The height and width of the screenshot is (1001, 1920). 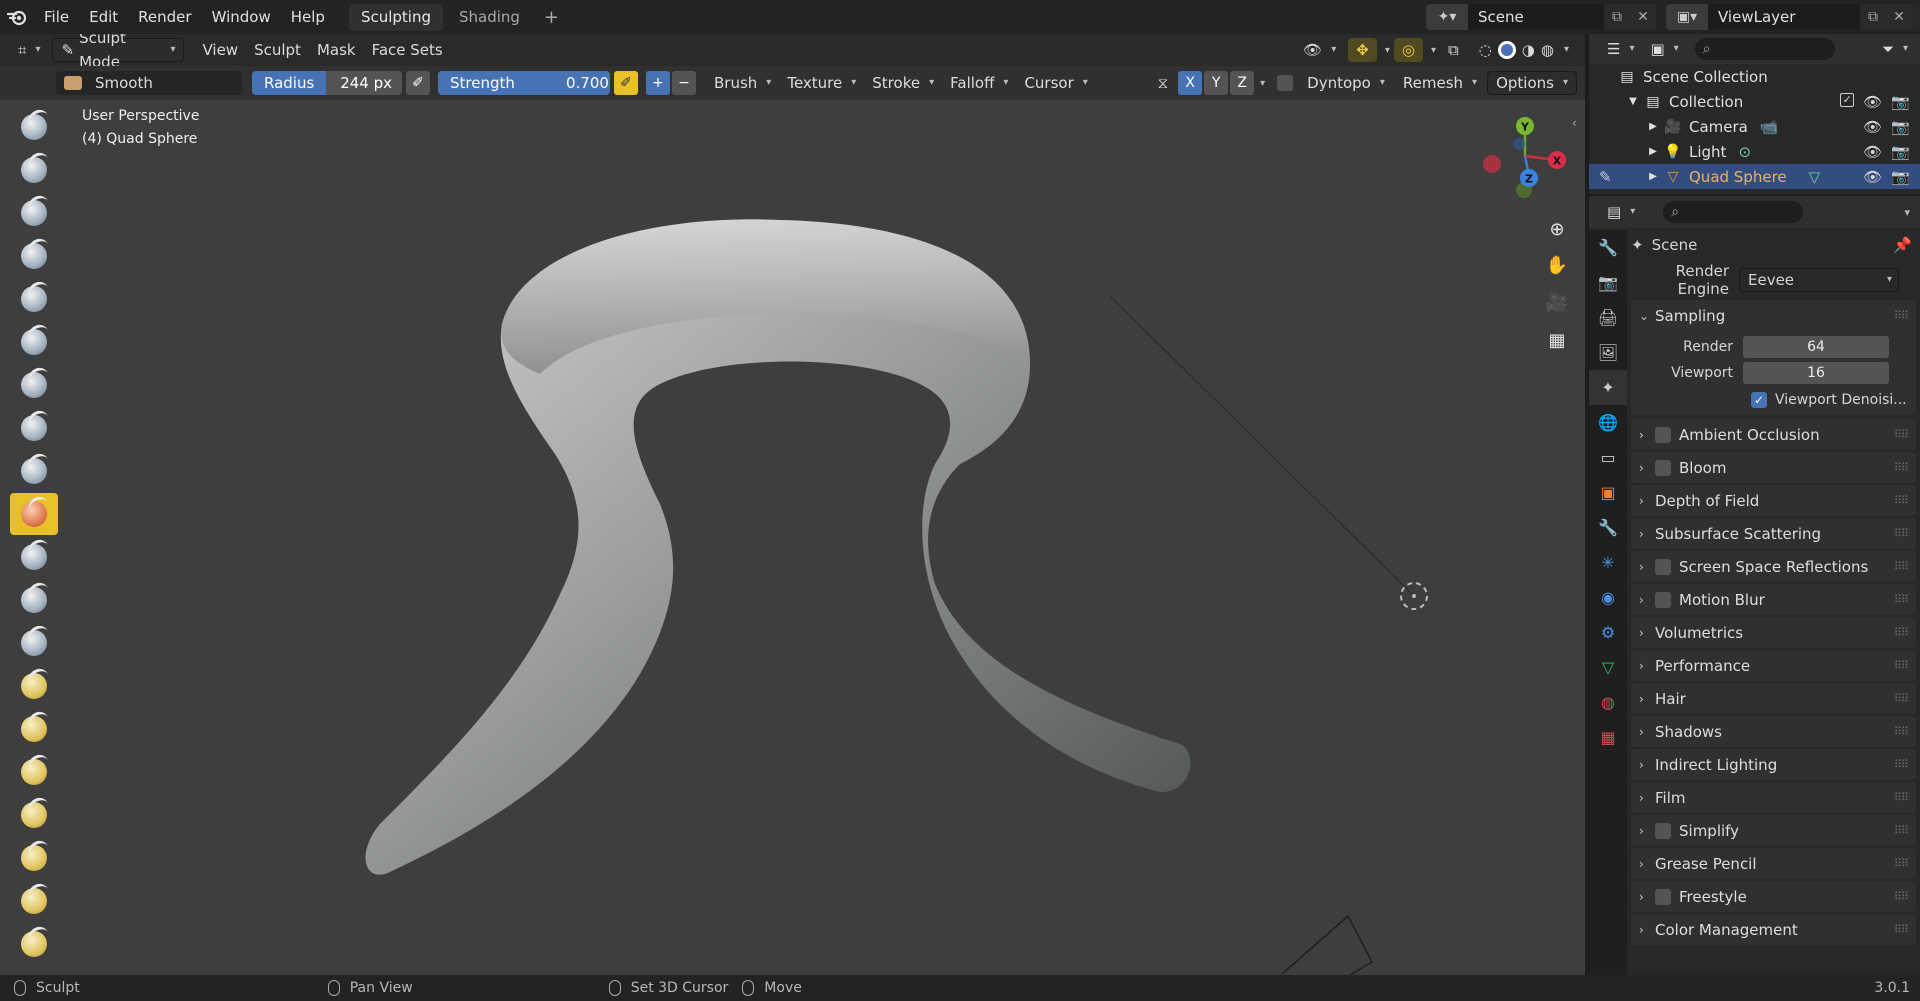 What do you see at coordinates (821, 83) in the screenshot?
I see `texture-dropdown: Texture ▾` at bounding box center [821, 83].